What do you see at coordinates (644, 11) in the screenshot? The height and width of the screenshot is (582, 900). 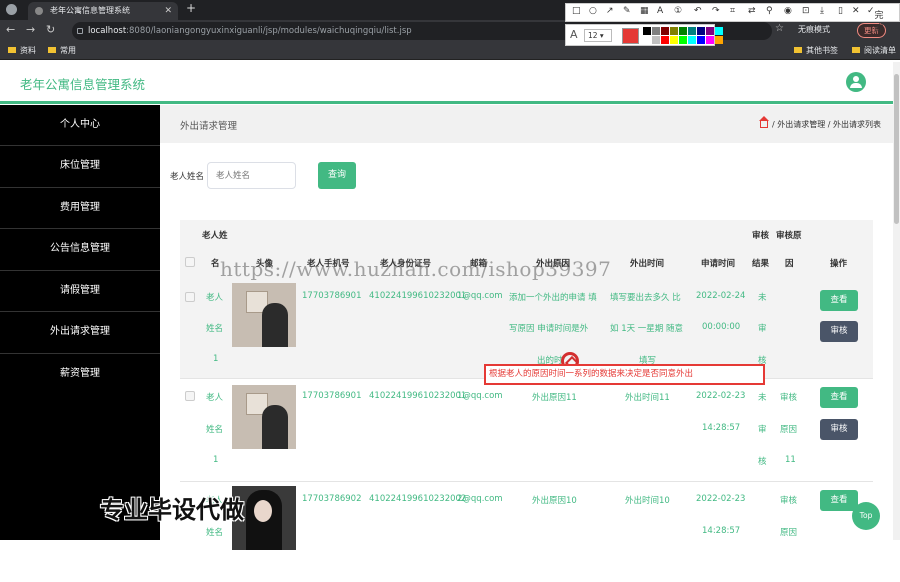 I see `mosaic-tool-icon: ▦` at bounding box center [644, 11].